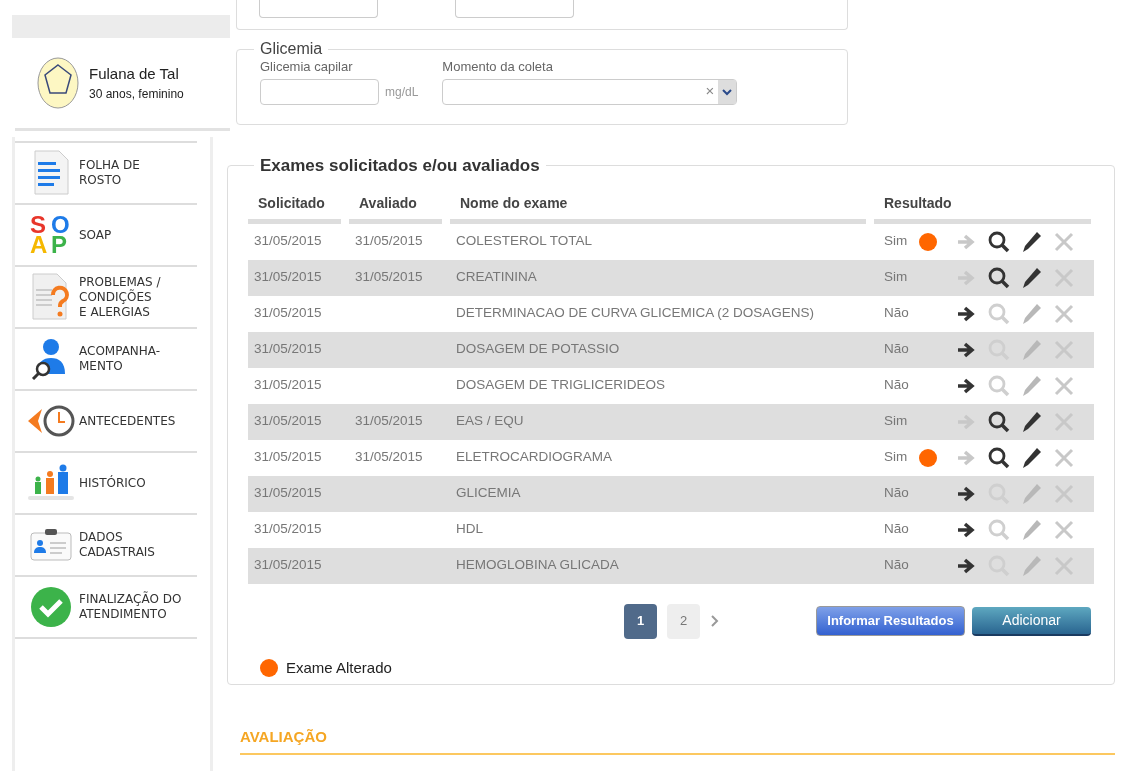 The image size is (1134, 771). Describe the element at coordinates (683, 621) in the screenshot. I see `page-button: 2` at that location.